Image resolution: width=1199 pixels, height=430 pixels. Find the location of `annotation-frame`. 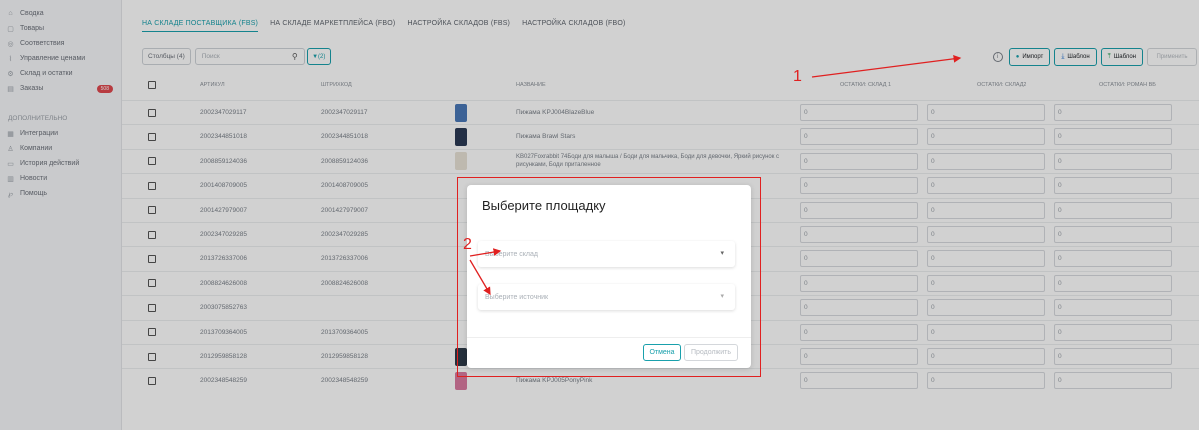

annotation-frame is located at coordinates (609, 277).